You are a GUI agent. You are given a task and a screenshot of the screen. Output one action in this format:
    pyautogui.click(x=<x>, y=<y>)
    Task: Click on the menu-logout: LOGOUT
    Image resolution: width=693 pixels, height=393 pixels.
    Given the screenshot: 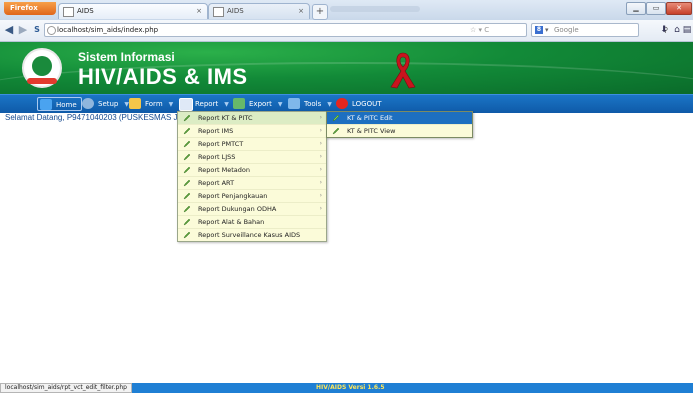 What is the action you would take?
    pyautogui.click(x=358, y=104)
    